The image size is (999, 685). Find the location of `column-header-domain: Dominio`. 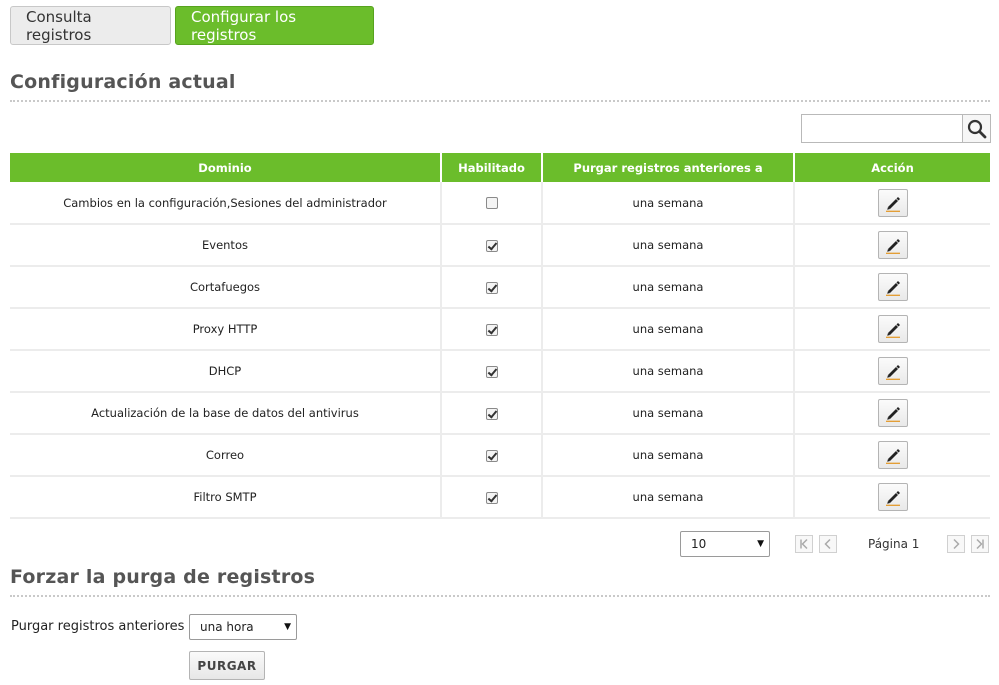

column-header-domain: Dominio is located at coordinates (226, 167).